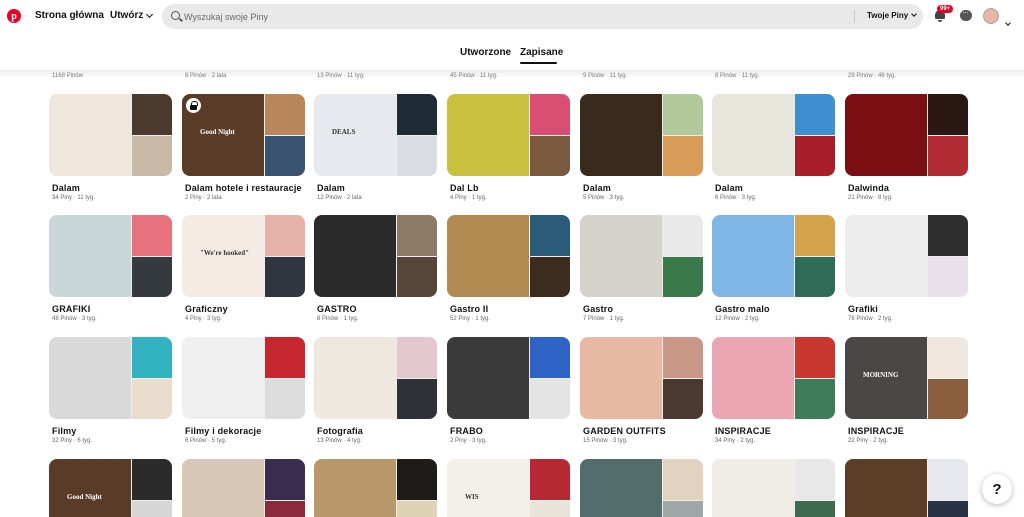 The image size is (1024, 517). I want to click on board-cover: "We're hooked", so click(243, 256).